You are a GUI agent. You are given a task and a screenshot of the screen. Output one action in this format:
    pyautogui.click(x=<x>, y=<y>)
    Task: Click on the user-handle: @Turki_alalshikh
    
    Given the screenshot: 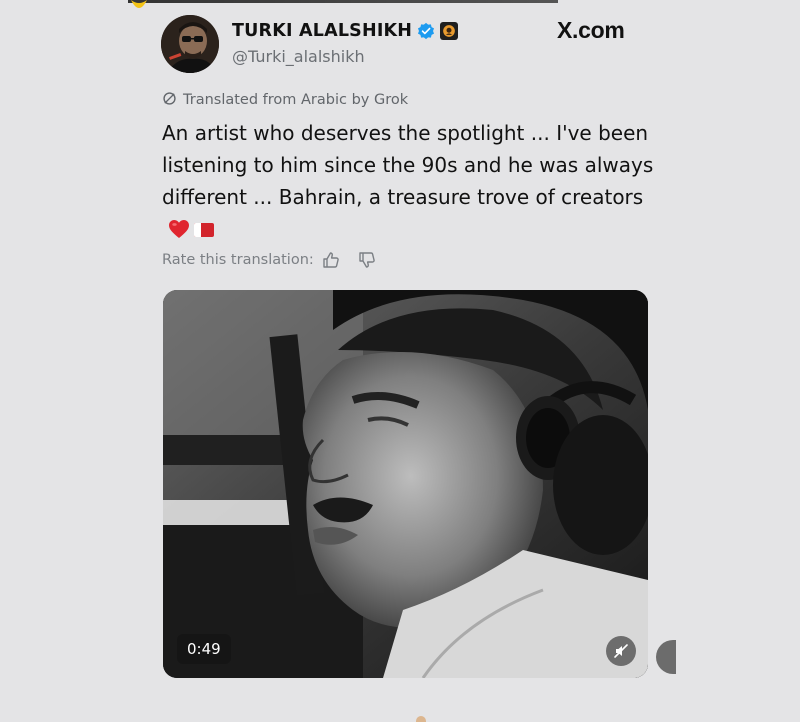 What is the action you would take?
    pyautogui.click(x=298, y=56)
    